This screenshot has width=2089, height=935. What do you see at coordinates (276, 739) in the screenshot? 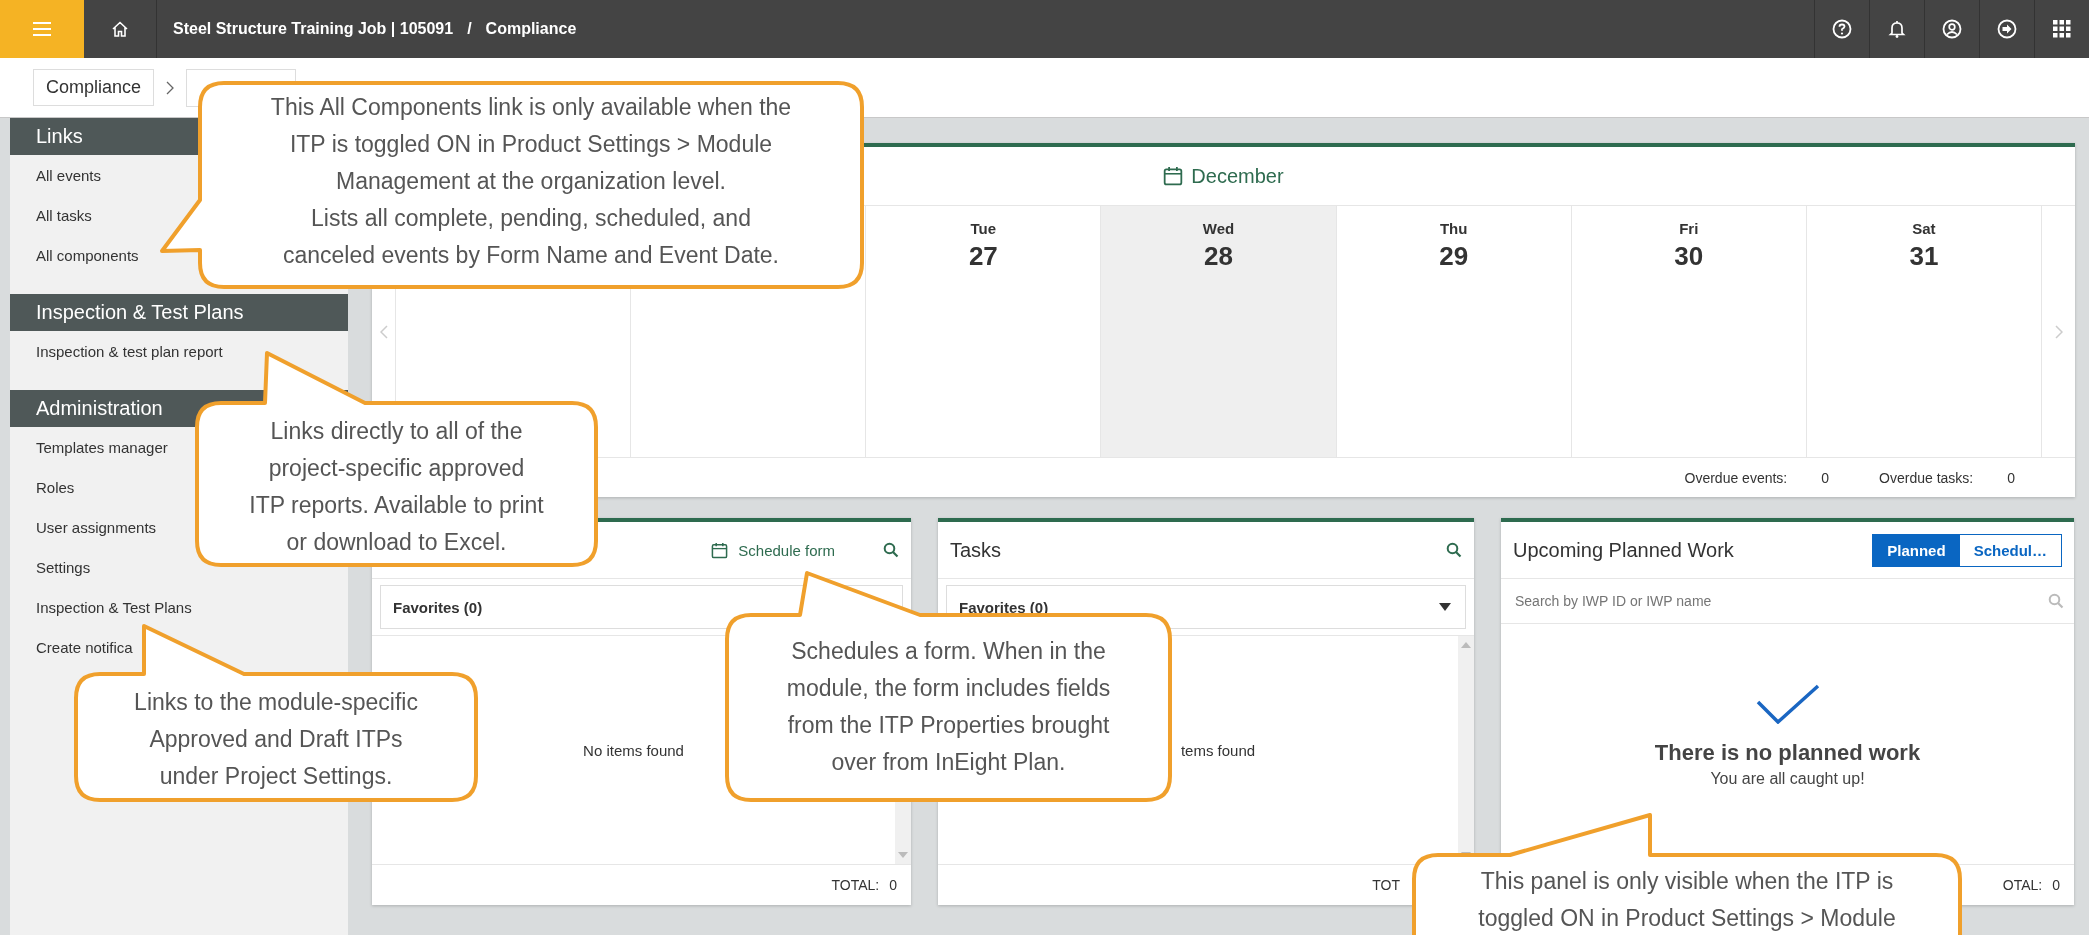
I see `callout-text: Links to the module-specific Approved and Draft ITPs under Project Settings.` at bounding box center [276, 739].